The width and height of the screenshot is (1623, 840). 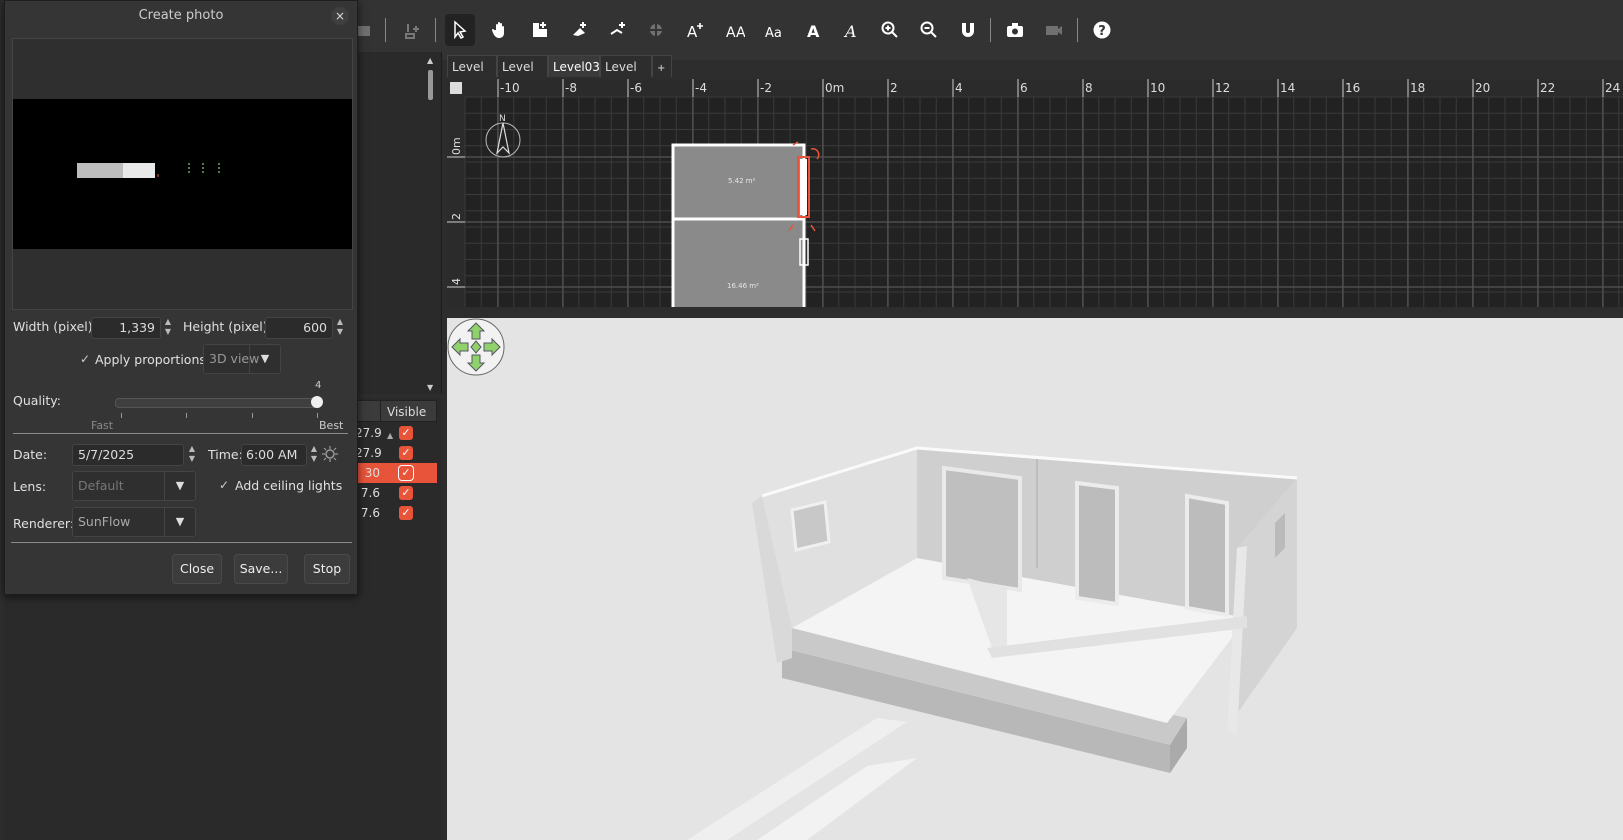 I want to click on italic-text-icon: A, so click(x=851, y=30).